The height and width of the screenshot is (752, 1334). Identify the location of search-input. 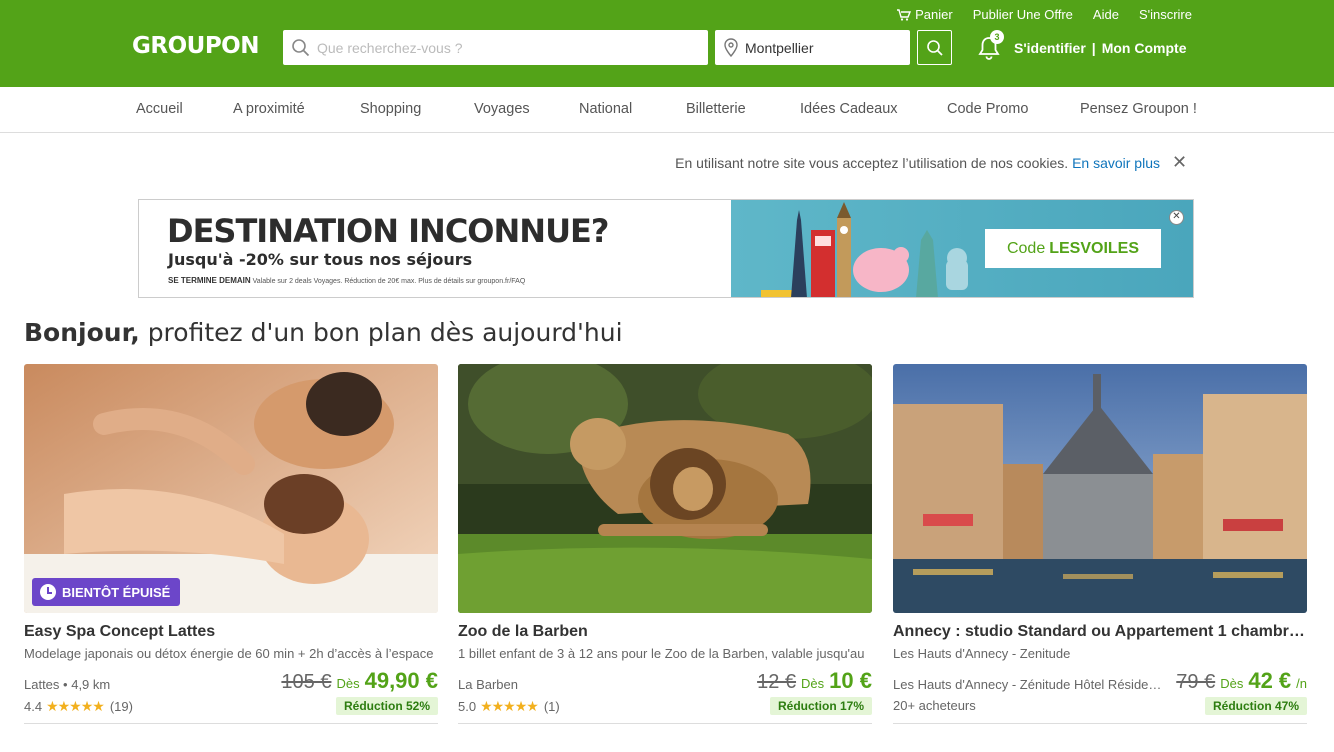
(512, 47).